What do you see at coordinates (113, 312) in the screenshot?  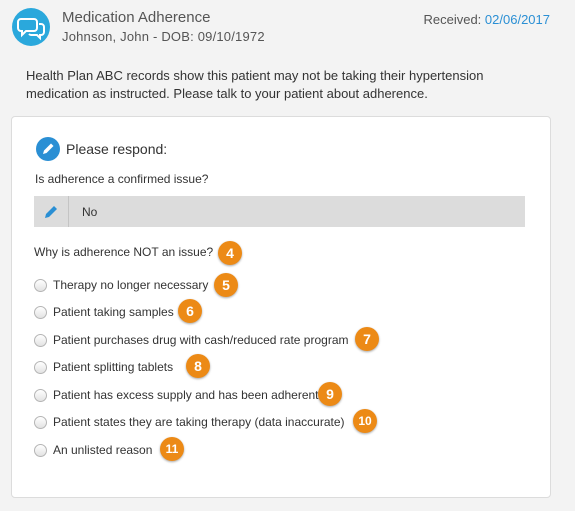 I see `option-label: Patient taking samples` at bounding box center [113, 312].